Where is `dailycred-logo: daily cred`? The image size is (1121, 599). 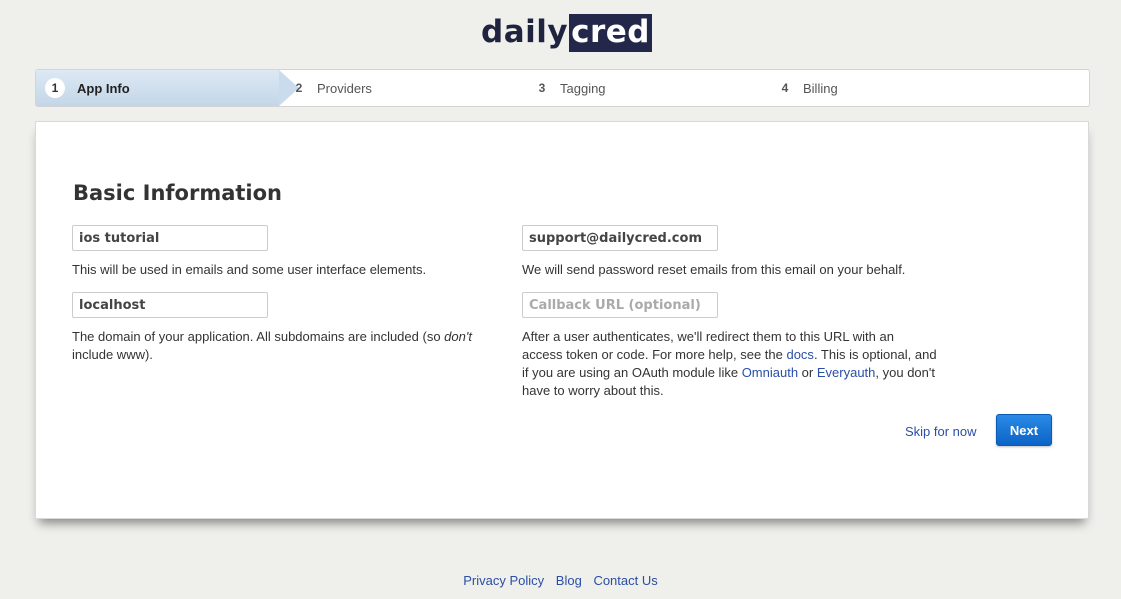 dailycred-logo: daily cred is located at coordinates (566, 33).